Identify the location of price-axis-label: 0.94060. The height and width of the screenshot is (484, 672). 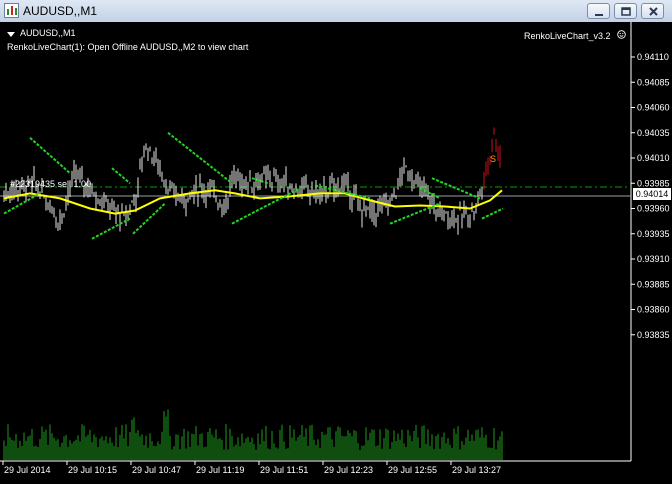
(653, 108).